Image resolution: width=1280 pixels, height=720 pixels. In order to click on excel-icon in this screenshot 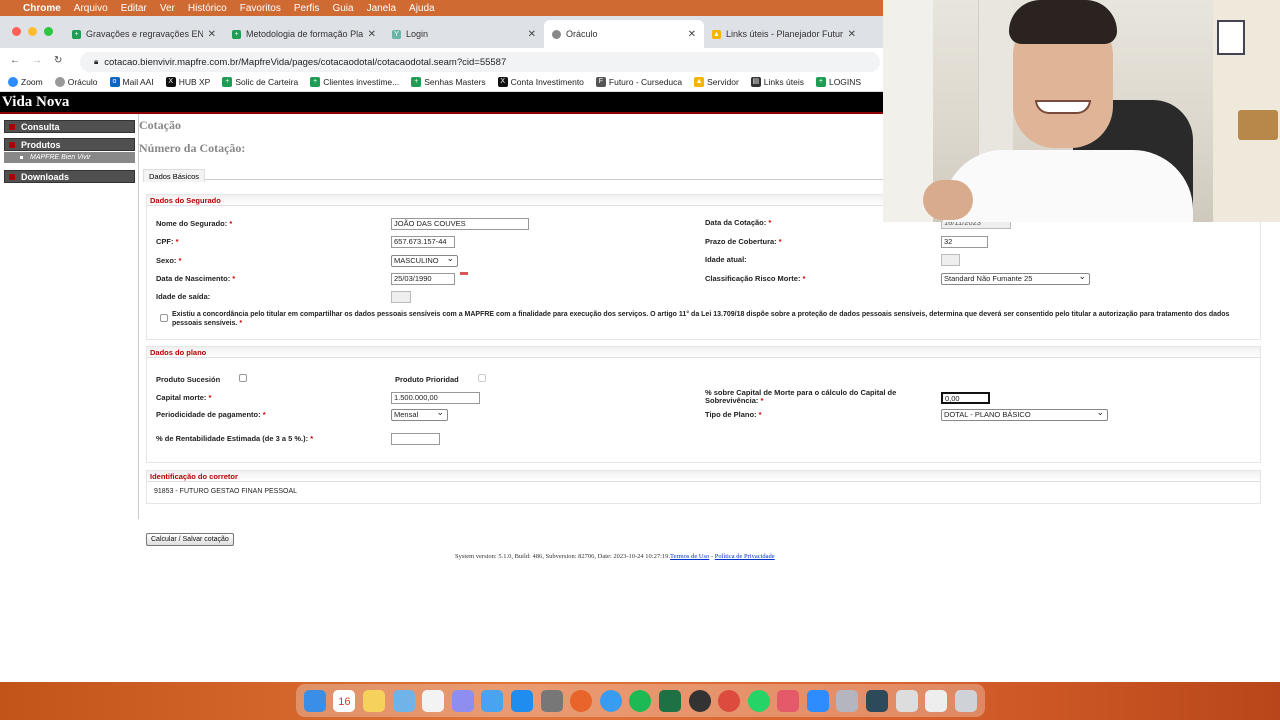, I will do `click(669, 700)`.